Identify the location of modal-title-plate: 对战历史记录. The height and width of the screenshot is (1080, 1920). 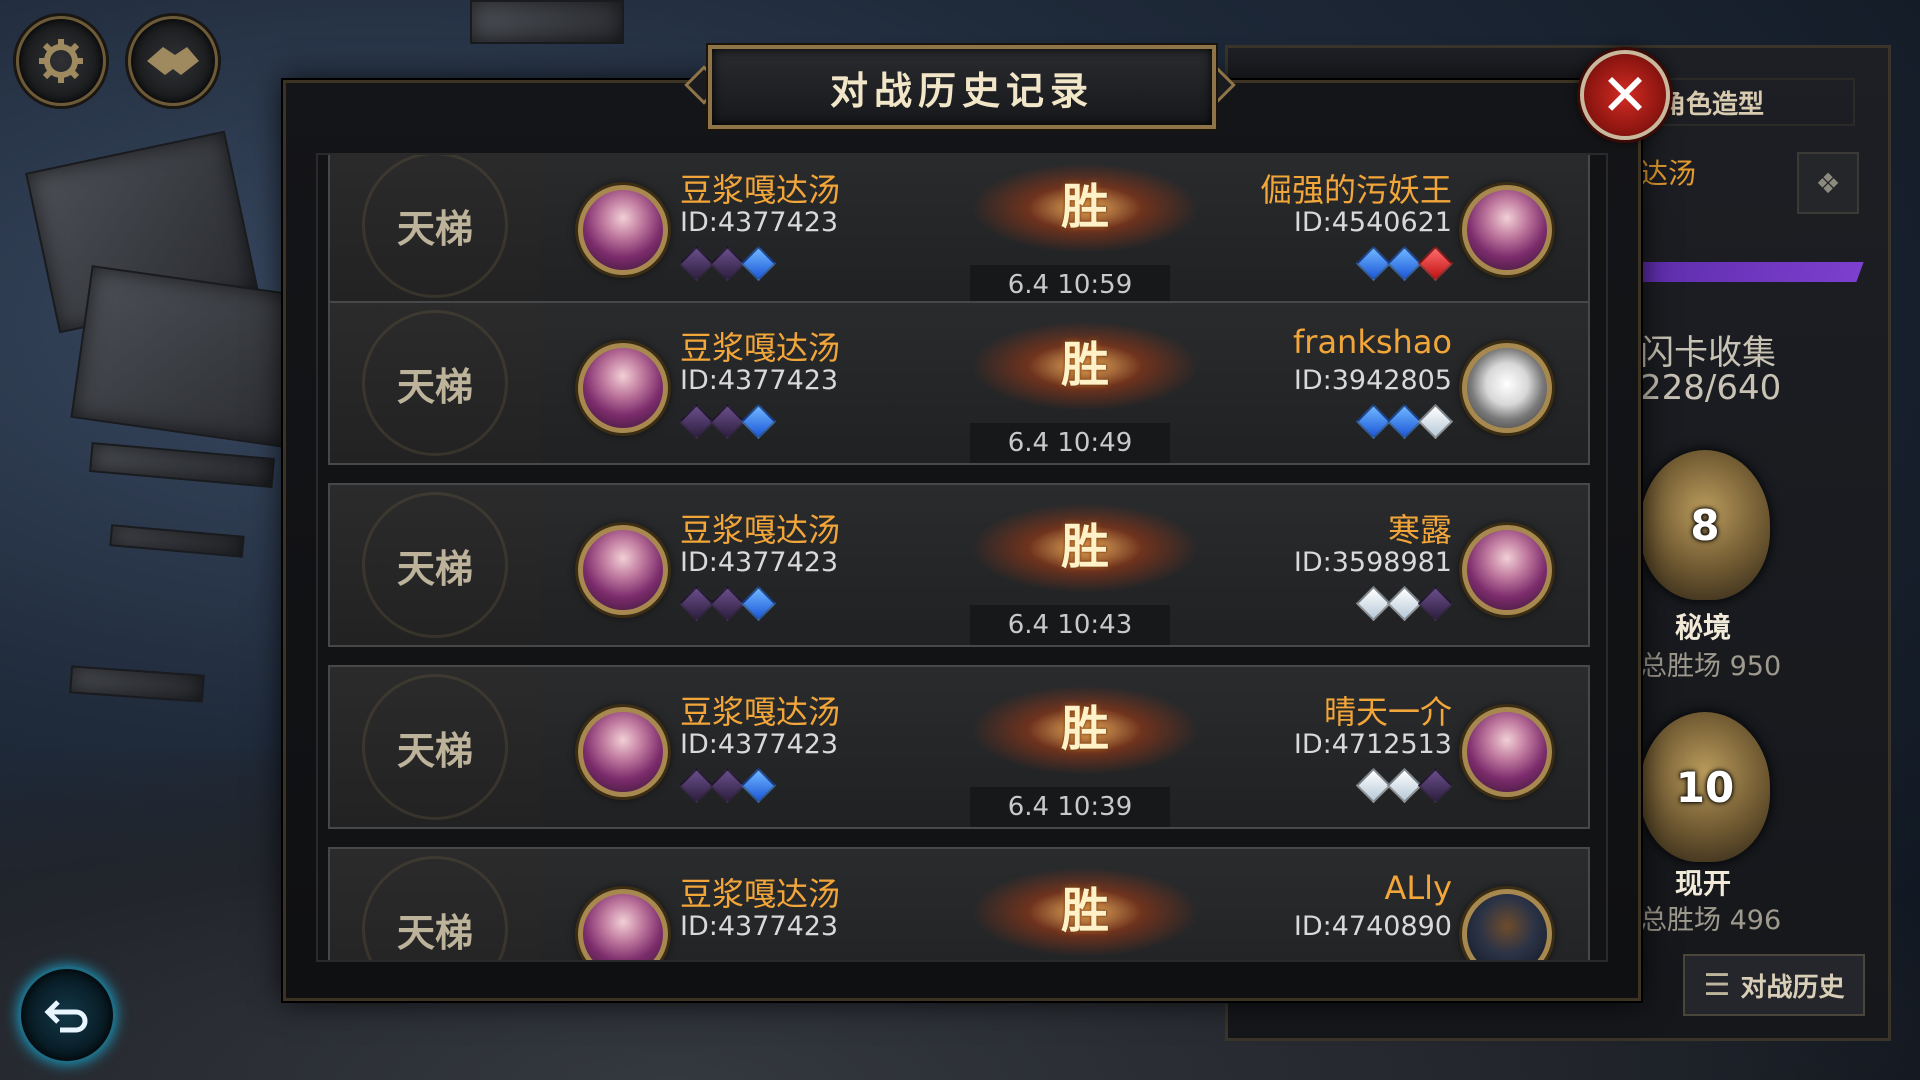
(962, 87).